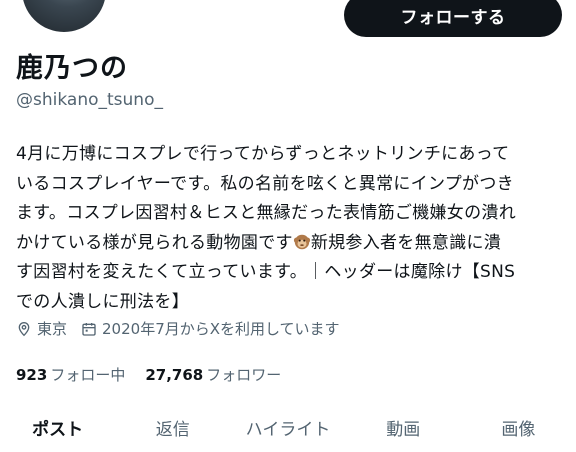 The width and height of the screenshot is (576, 452). Describe the element at coordinates (172, 432) in the screenshot. I see `tab-replies: 返信` at that location.